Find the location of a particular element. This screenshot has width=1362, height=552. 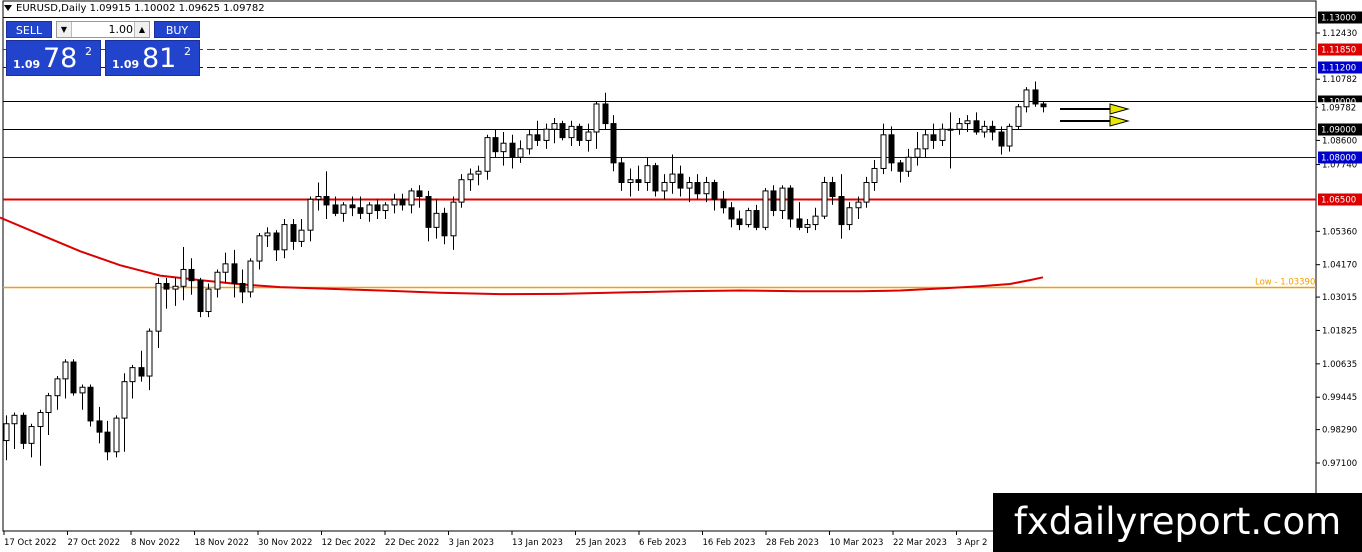

lot-increase-icon: ▲ is located at coordinates (141, 29).